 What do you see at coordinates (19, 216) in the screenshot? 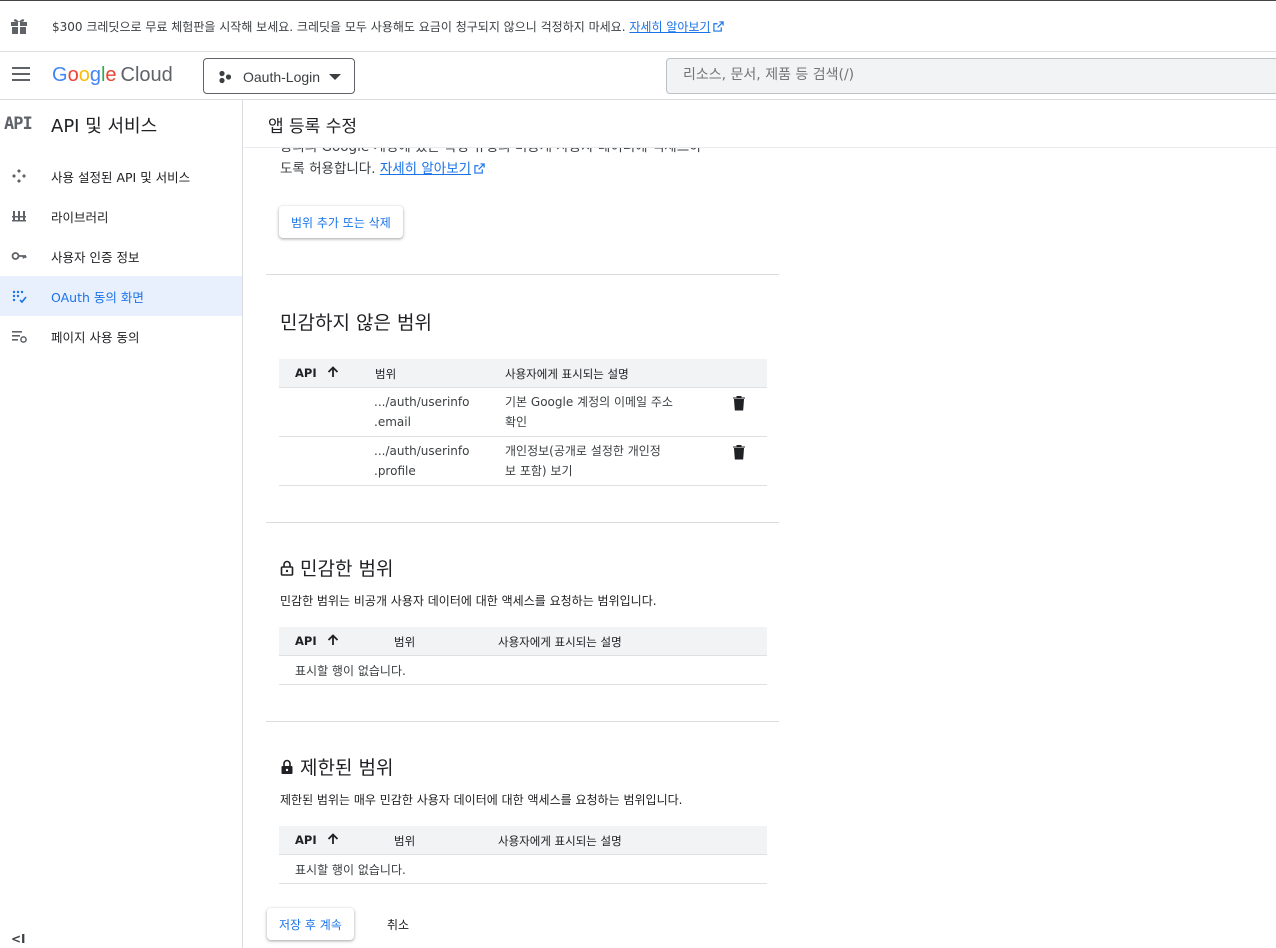
I see `library-icon` at bounding box center [19, 216].